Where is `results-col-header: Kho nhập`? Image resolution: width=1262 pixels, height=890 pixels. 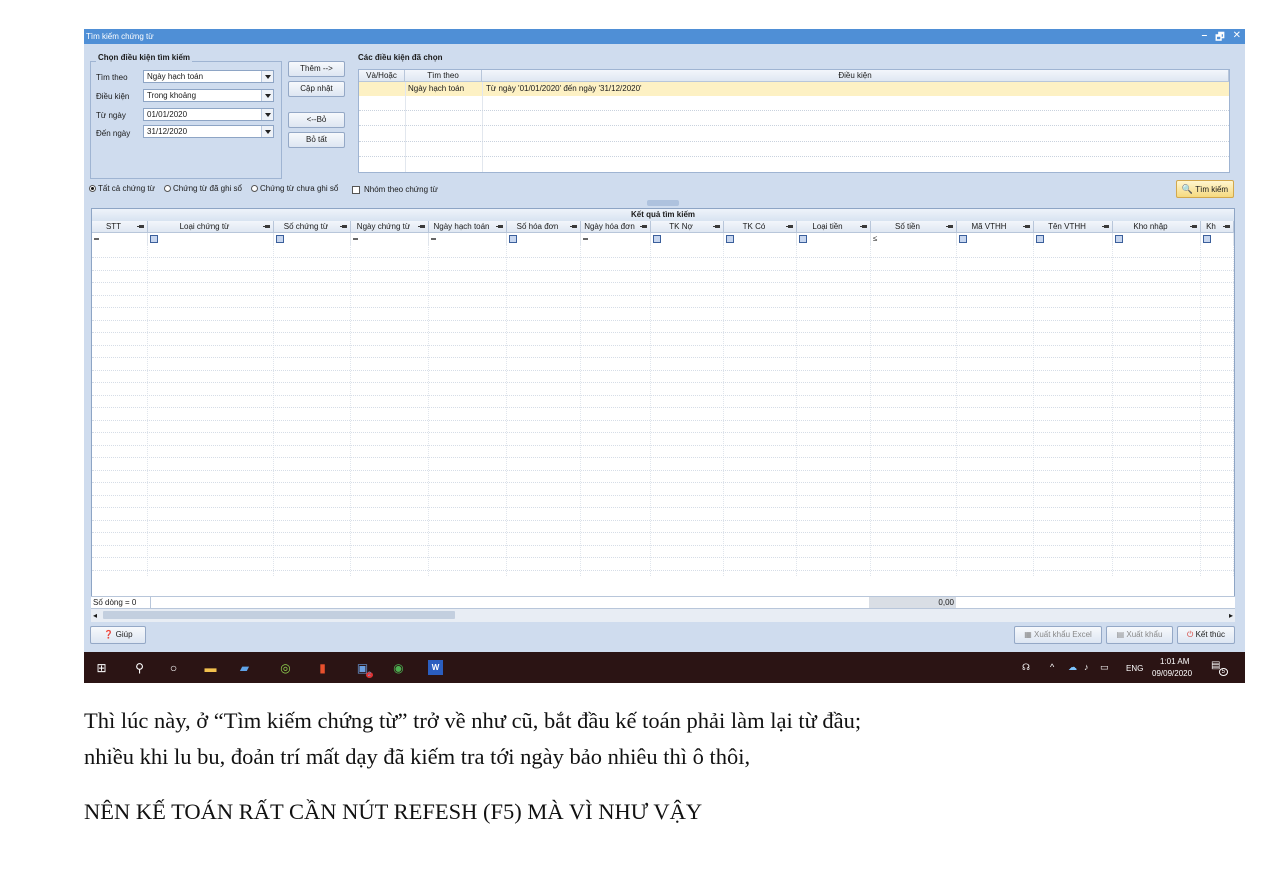
results-col-header: Kho nhập is located at coordinates (1157, 227).